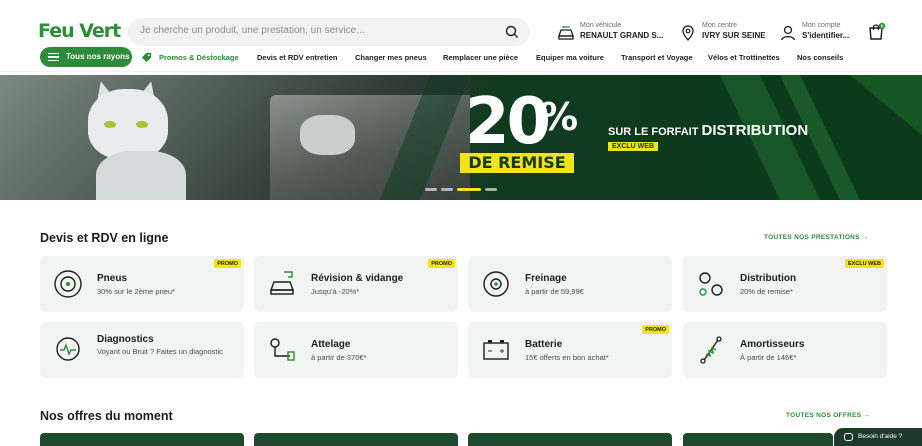  Describe the element at coordinates (711, 284) in the screenshot. I see `timing-belt-icon` at that location.